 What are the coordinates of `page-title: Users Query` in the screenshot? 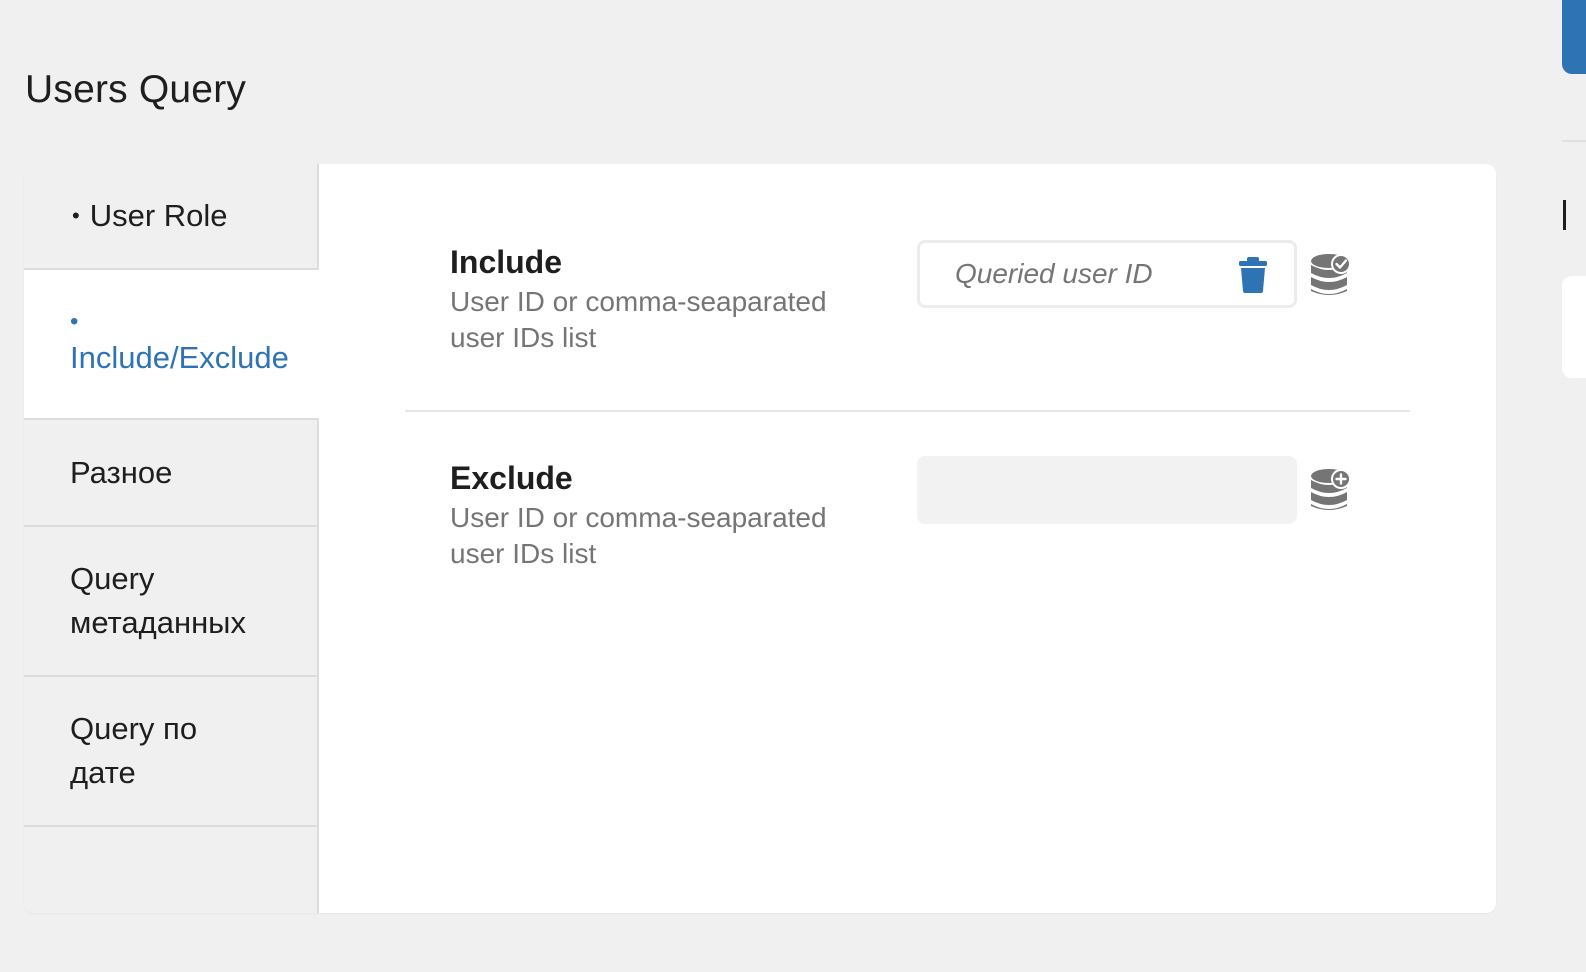 It's located at (136, 89).